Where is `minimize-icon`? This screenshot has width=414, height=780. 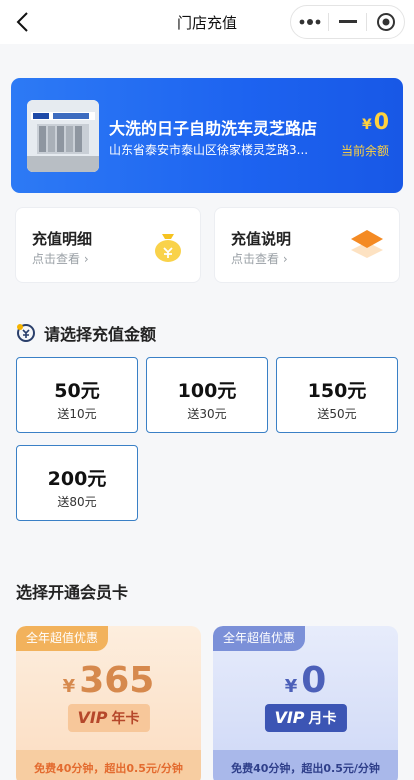
minimize-icon is located at coordinates (347, 22).